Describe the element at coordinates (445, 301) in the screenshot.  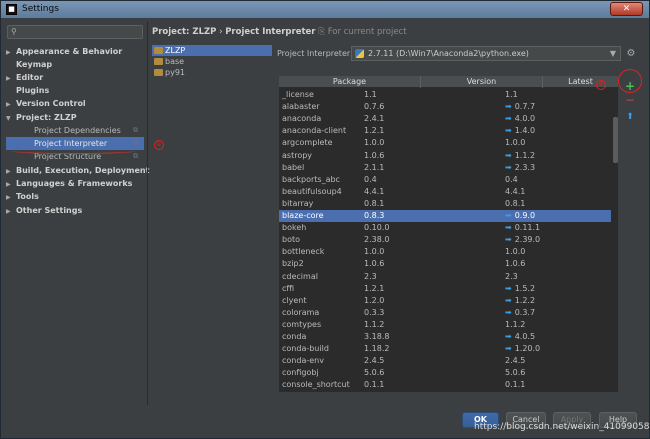
I see `table-row: clyent 1.2.0 ➡ 1.2.2` at that location.